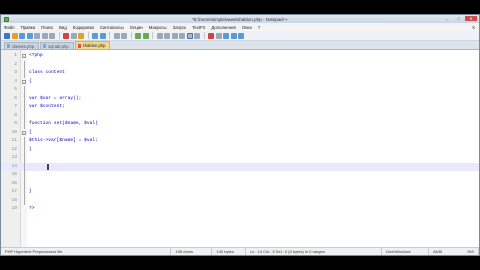  What do you see at coordinates (218, 35) in the screenshot?
I see `stop-macro-icon` at bounding box center [218, 35].